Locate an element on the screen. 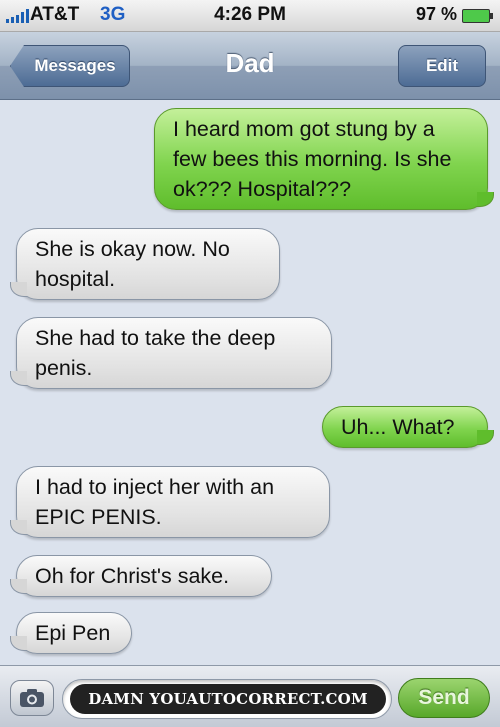 The image size is (500, 727). incoming-message: I had to inject her with an EPIC PENIS. is located at coordinates (170, 502).